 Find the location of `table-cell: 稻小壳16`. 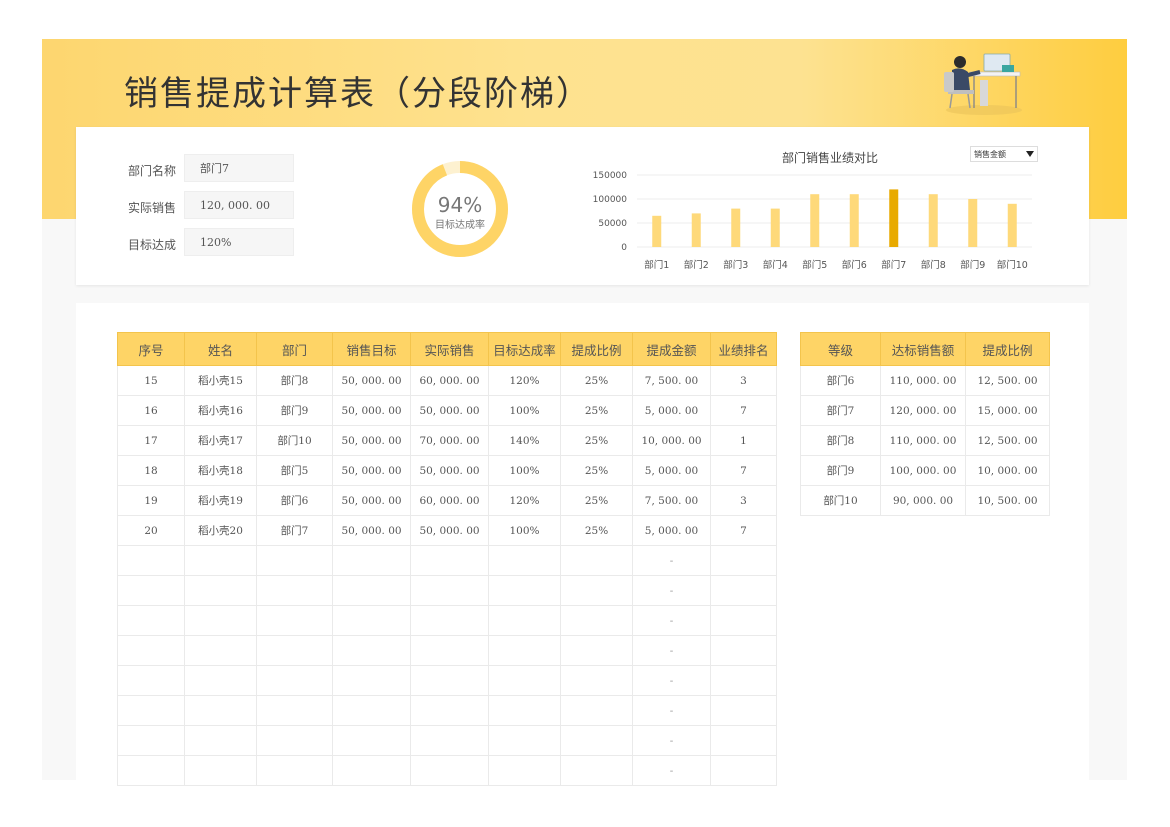

table-cell: 稻小壳16 is located at coordinates (220, 410).